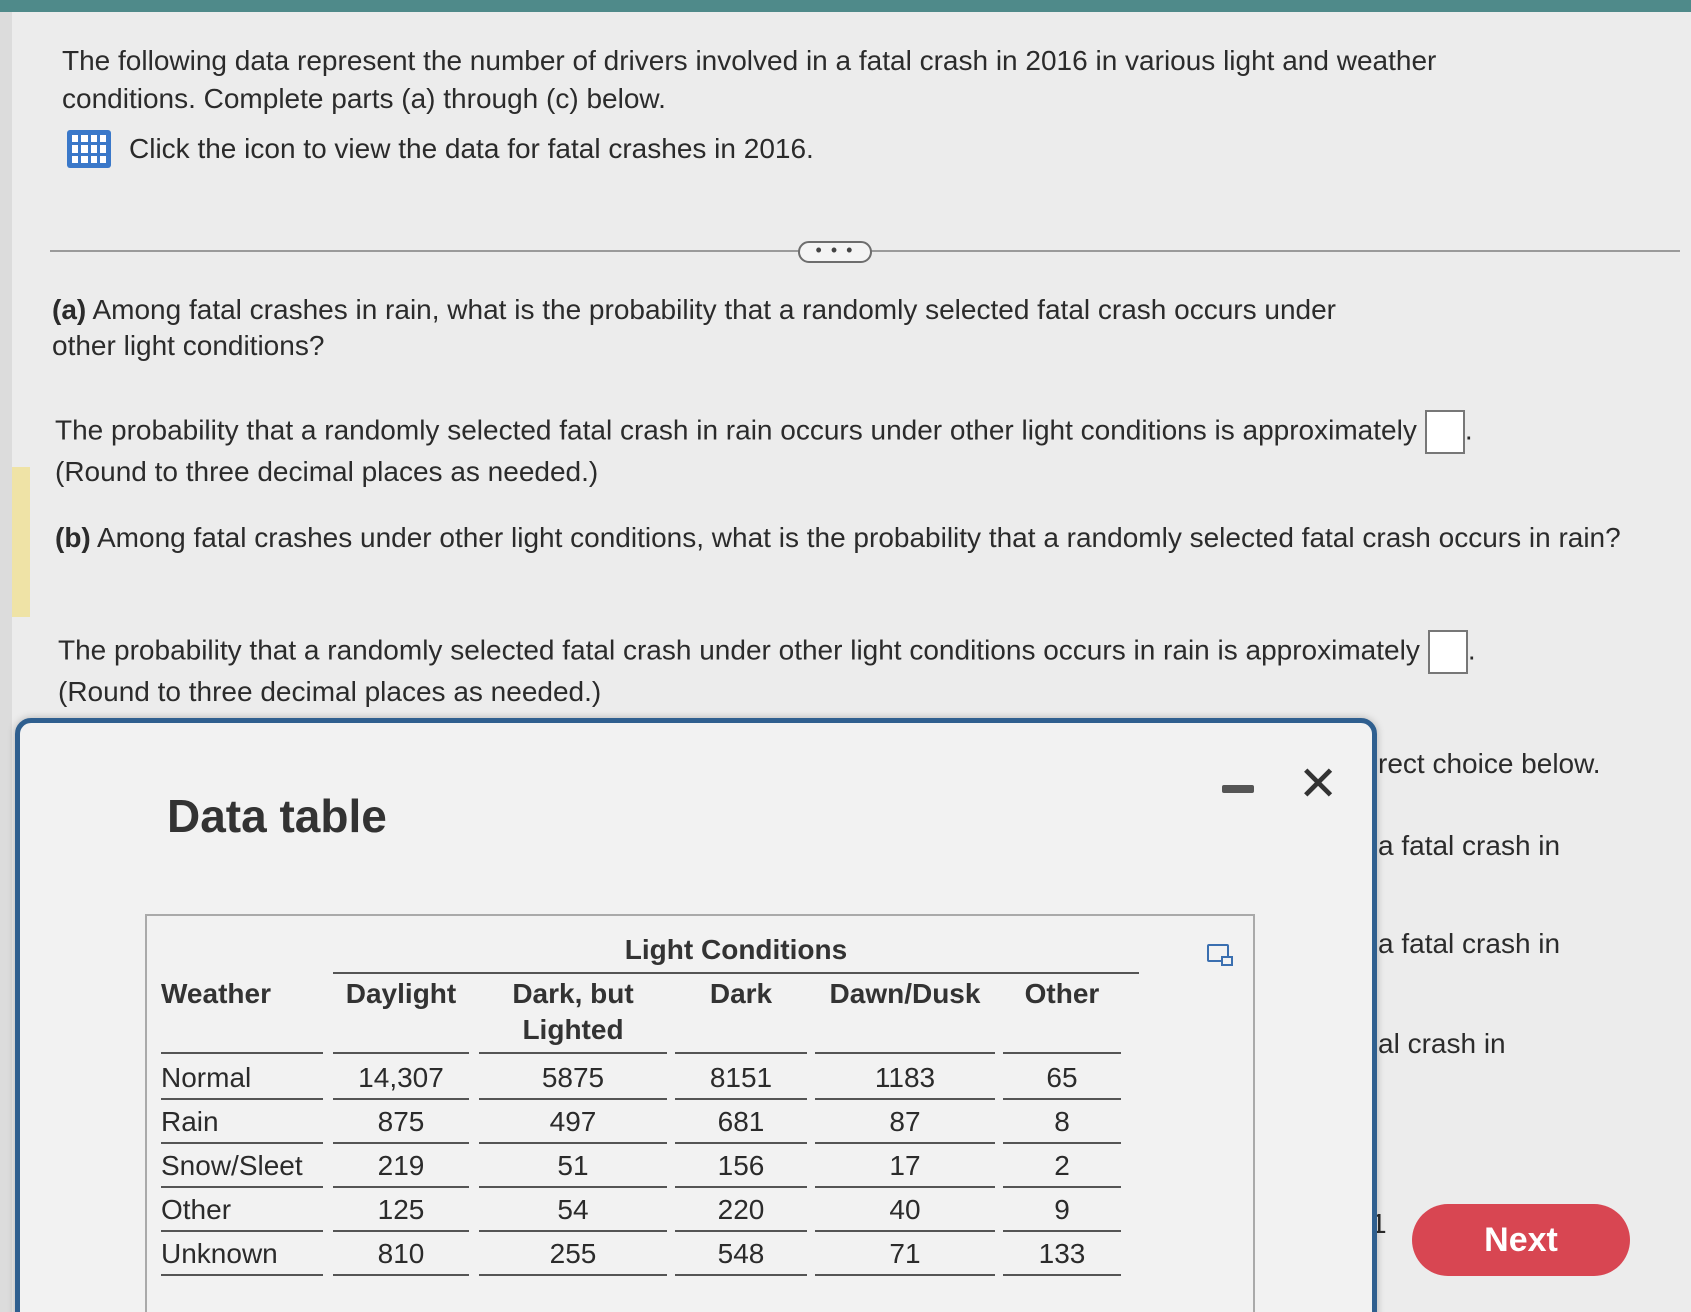 The width and height of the screenshot is (1691, 1312). I want to click on left-highlight-stripe, so click(21, 542).